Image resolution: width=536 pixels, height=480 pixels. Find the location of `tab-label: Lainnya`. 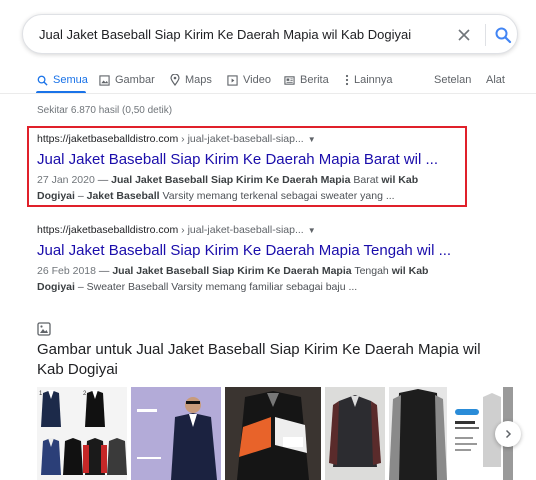

tab-label: Lainnya is located at coordinates (373, 80).